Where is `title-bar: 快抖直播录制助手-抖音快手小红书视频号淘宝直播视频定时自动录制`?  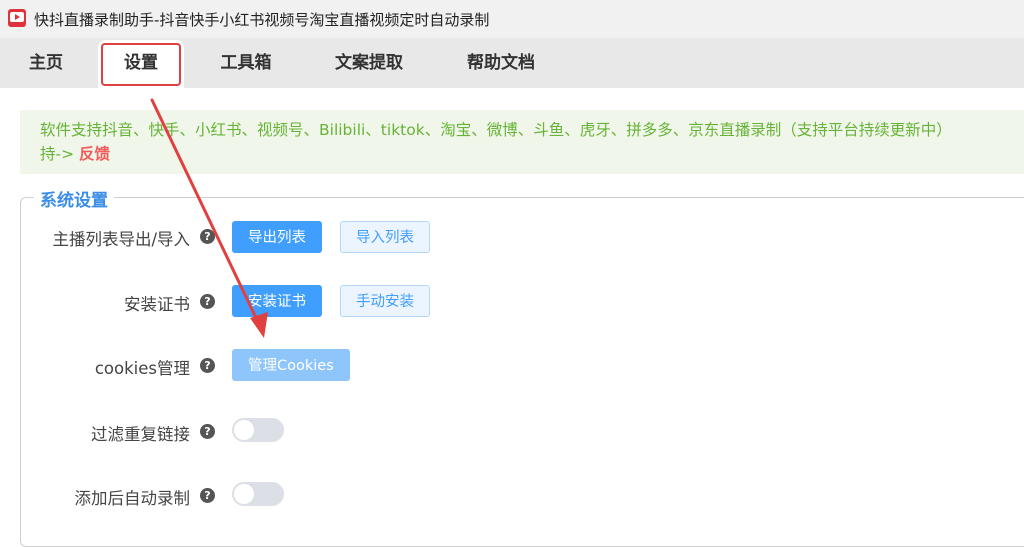
title-bar: 快抖直播录制助手-抖音快手小红书视频号淘宝直播视频定时自动录制 is located at coordinates (512, 19).